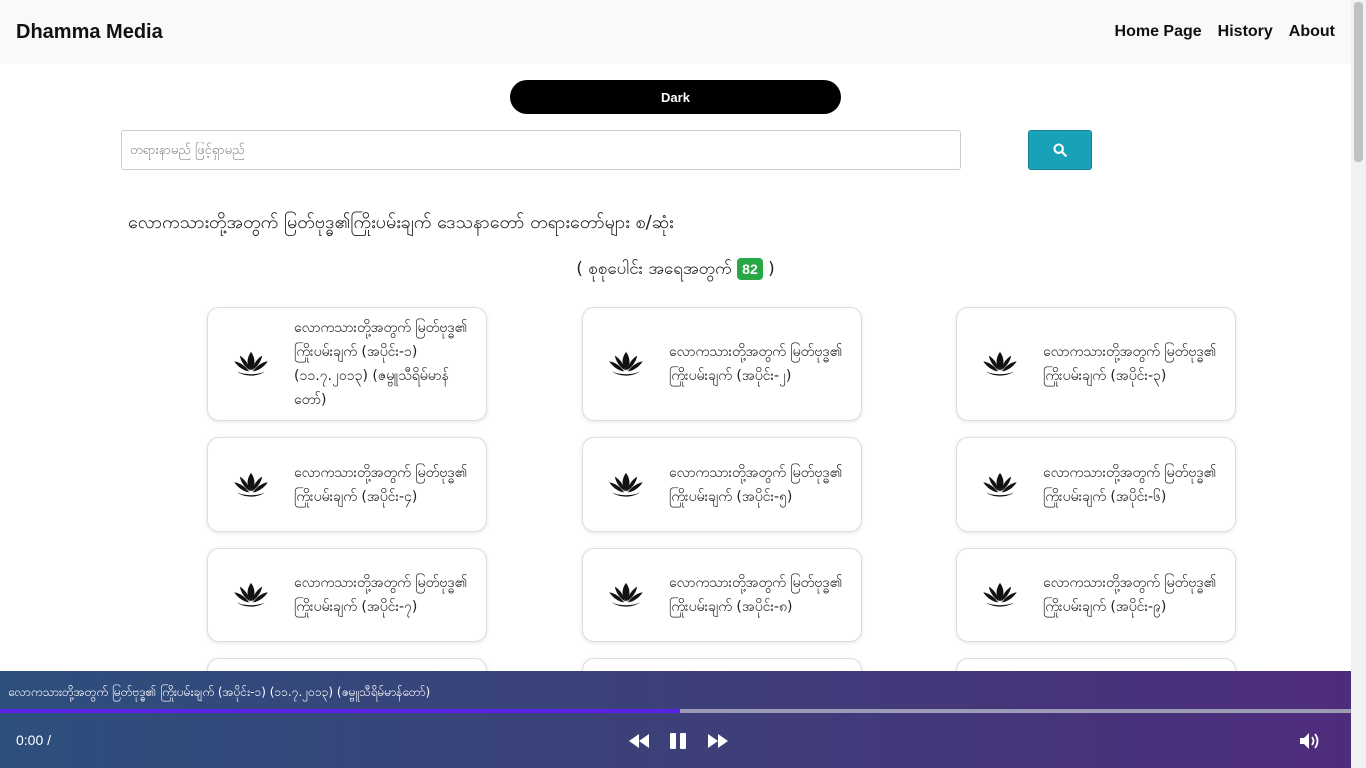 The width and height of the screenshot is (1366, 768). What do you see at coordinates (1245, 32) in the screenshot?
I see `nav-link-history: History` at bounding box center [1245, 32].